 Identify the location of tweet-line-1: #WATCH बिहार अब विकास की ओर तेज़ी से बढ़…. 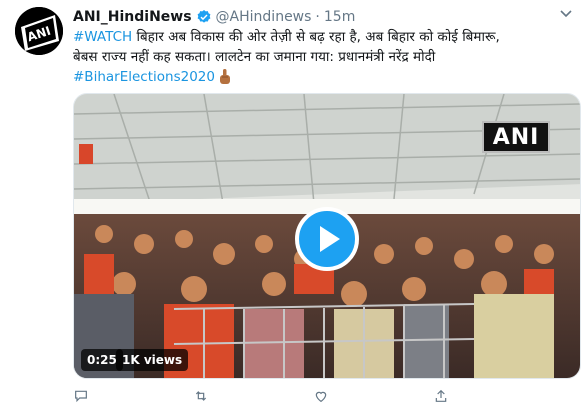
(323, 37).